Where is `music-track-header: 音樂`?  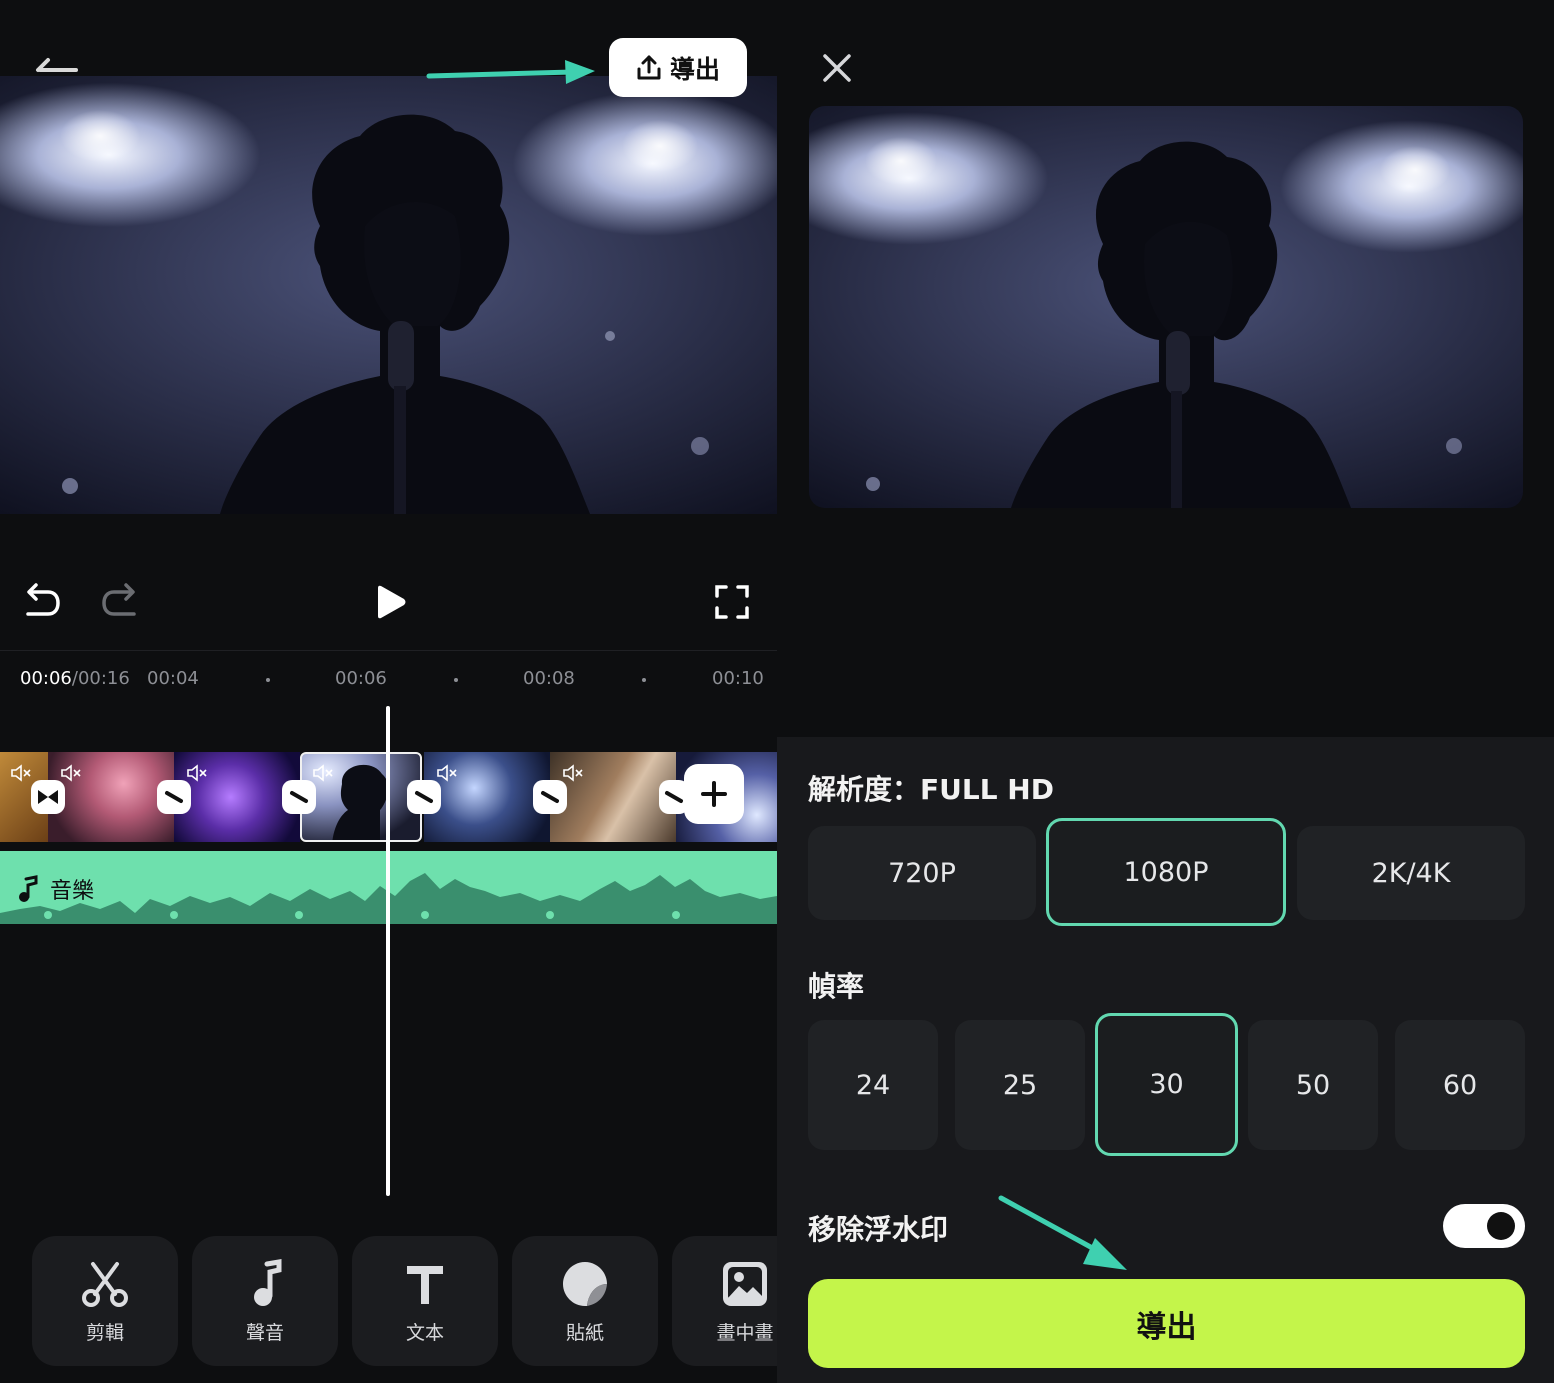 music-track-header: 音樂 is located at coordinates (55, 889).